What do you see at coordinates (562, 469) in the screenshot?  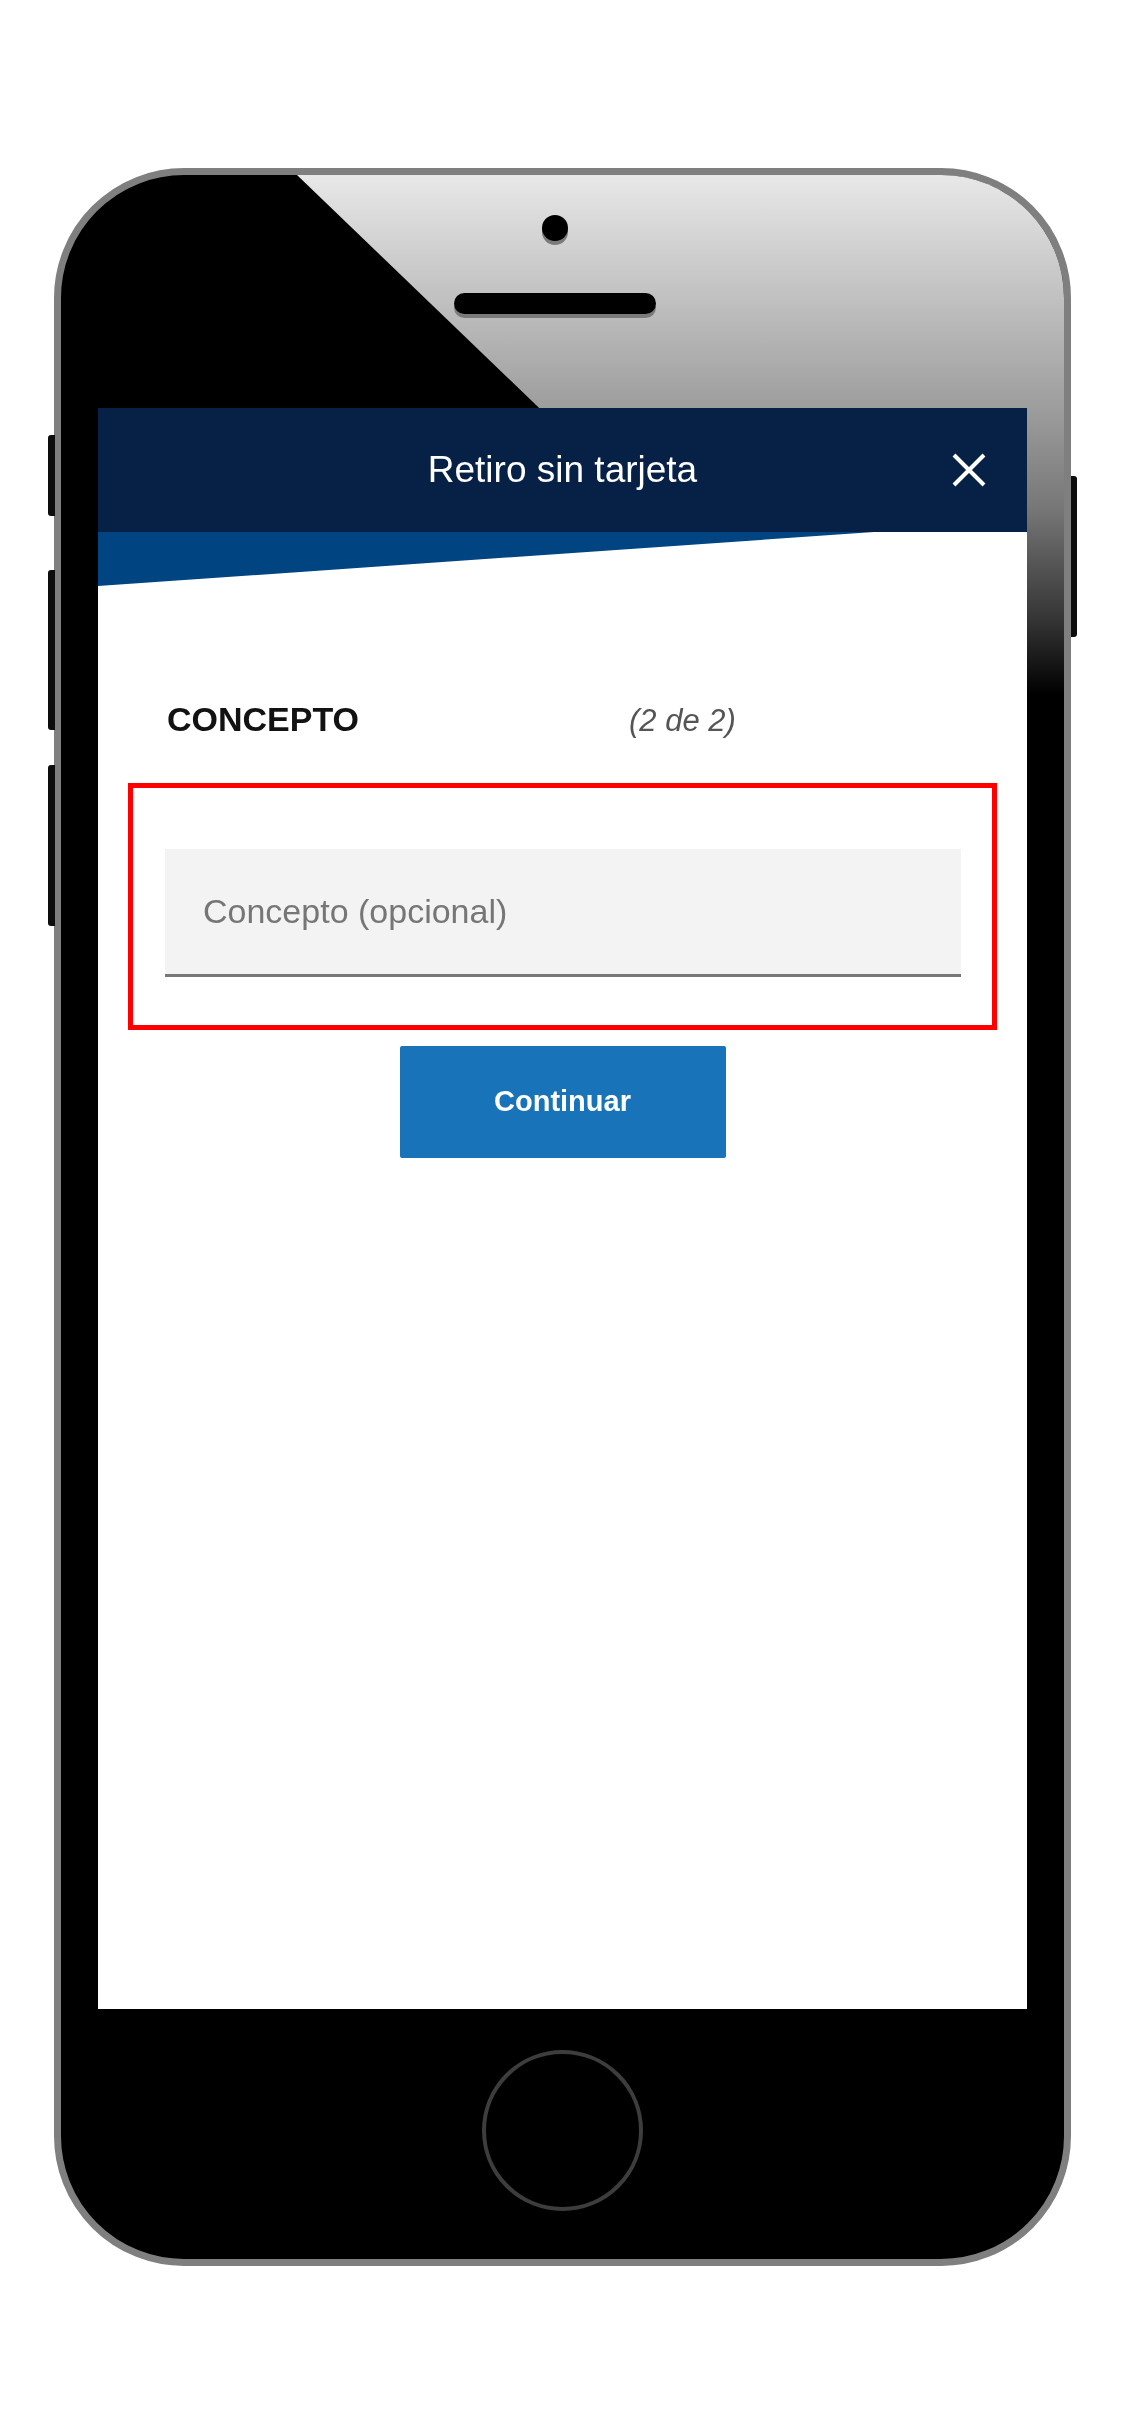 I see `header-title: Retiro sin tarjeta` at bounding box center [562, 469].